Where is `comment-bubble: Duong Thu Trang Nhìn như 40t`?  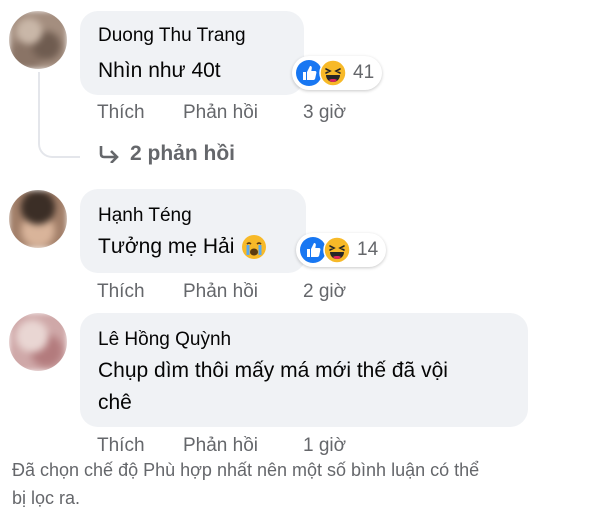
comment-bubble: Duong Thu Trang Nhìn như 40t is located at coordinates (192, 53).